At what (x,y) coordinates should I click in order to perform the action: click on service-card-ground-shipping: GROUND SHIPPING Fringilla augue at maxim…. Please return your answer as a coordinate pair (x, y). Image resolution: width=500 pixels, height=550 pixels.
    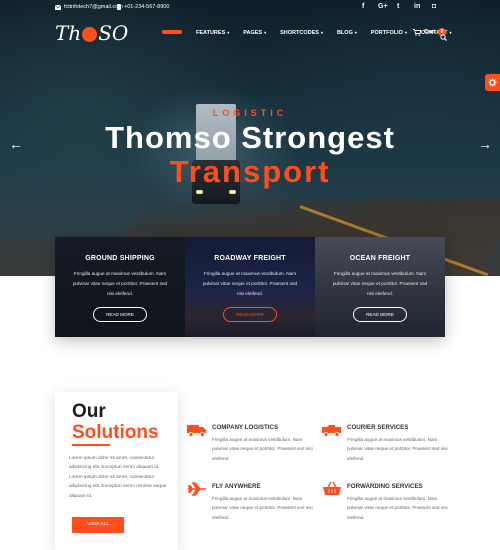
    Looking at the image, I should click on (120, 287).